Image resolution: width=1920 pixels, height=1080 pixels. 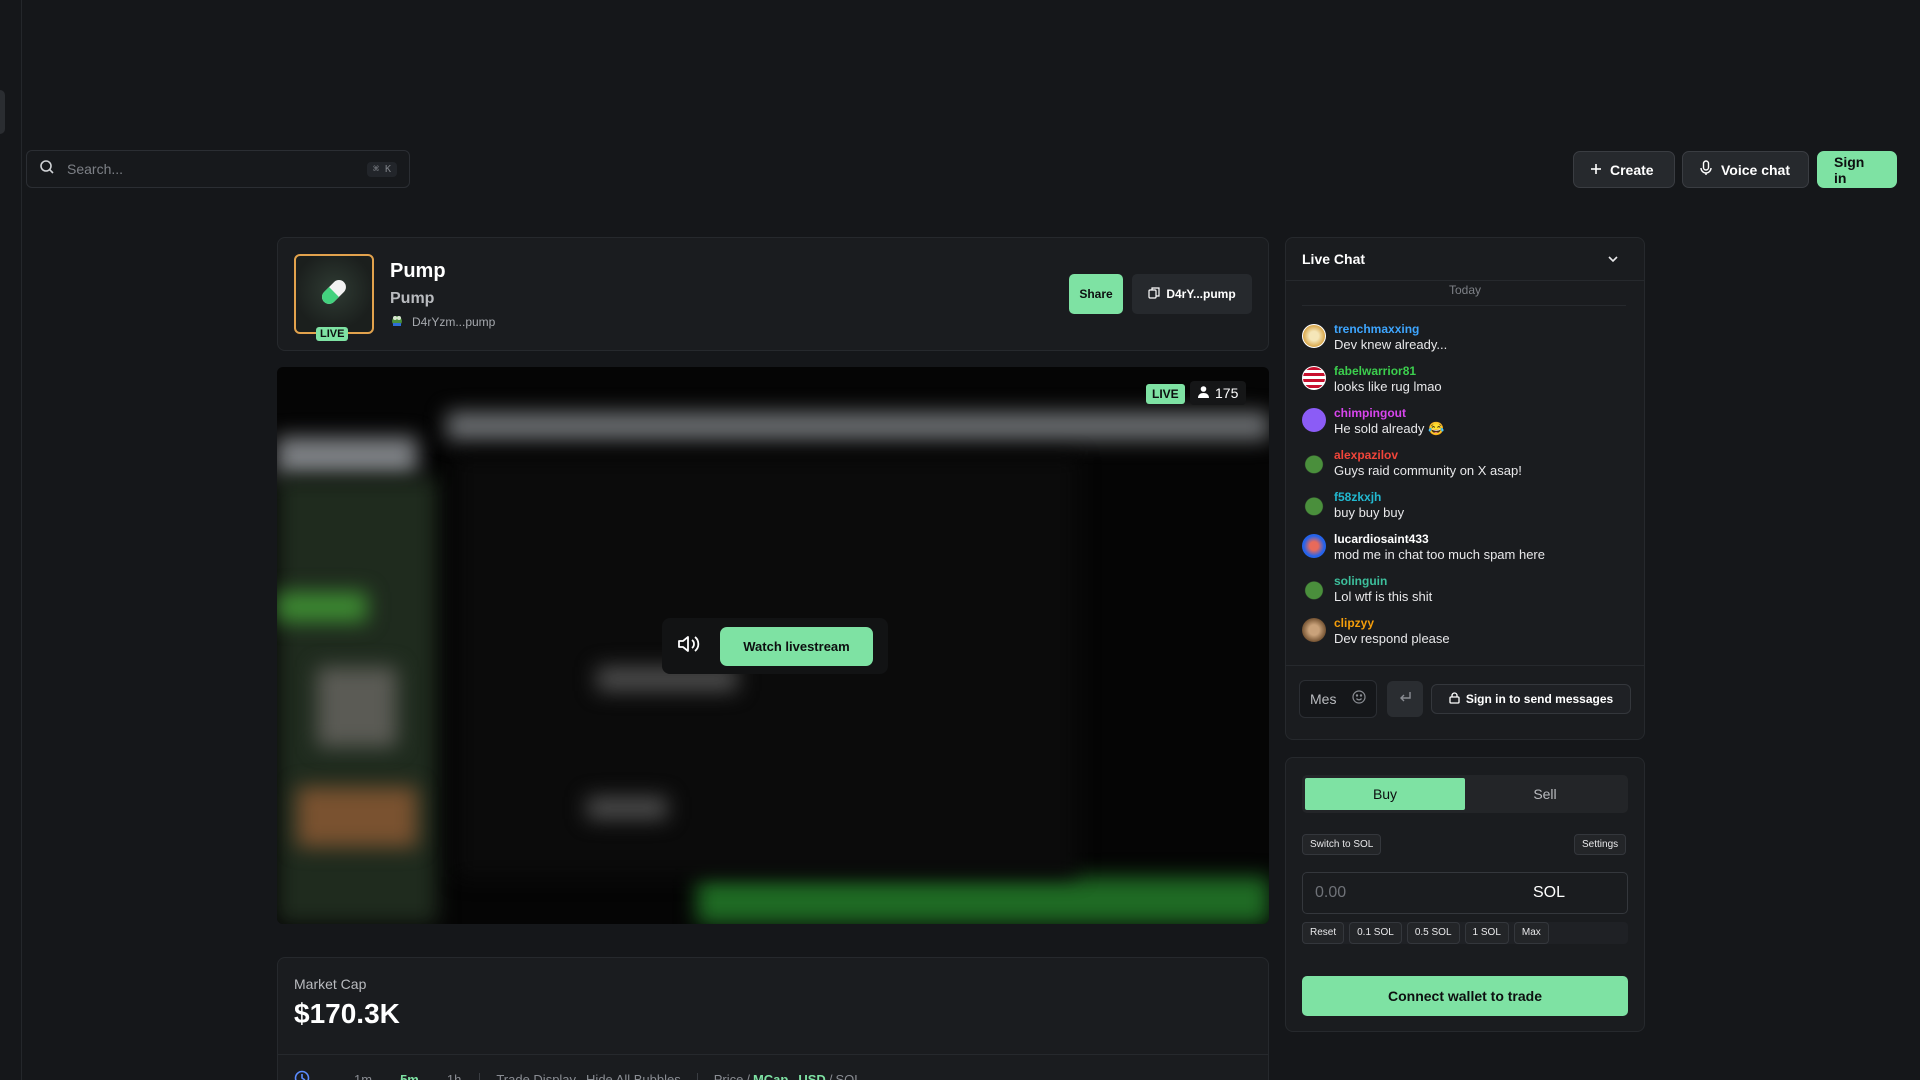 I want to click on chat-message: f58zkxjh buy buy buy, so click(x=1353, y=505).